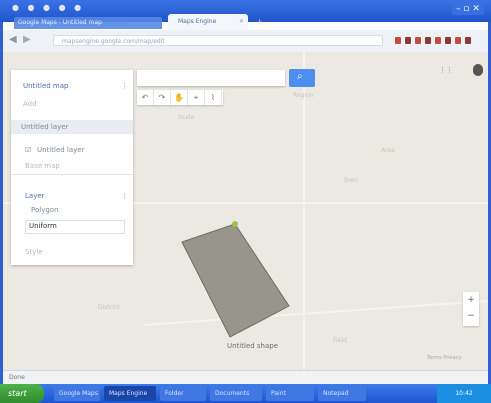 This screenshot has width=491, height=403. I want to click on marker-tool-icon: ⌖, so click(196, 97).